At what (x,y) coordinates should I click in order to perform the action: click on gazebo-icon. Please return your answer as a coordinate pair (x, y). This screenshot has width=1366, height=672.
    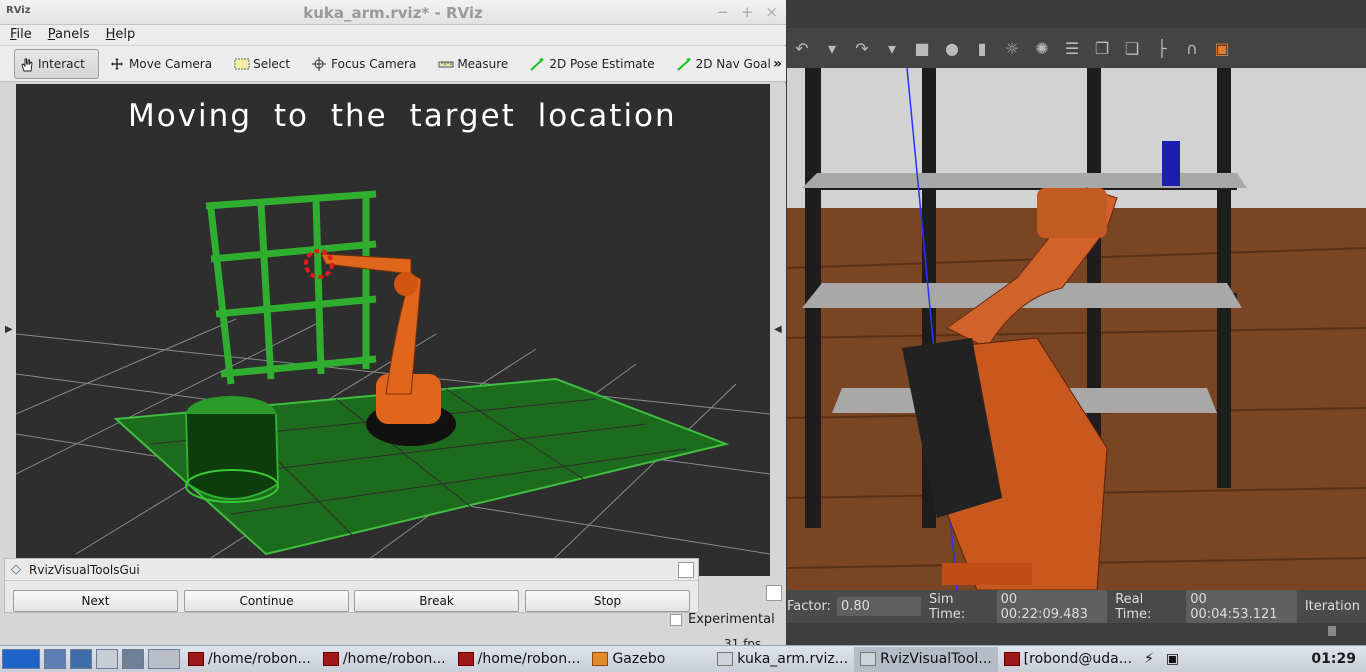
    Looking at the image, I should click on (600, 659).